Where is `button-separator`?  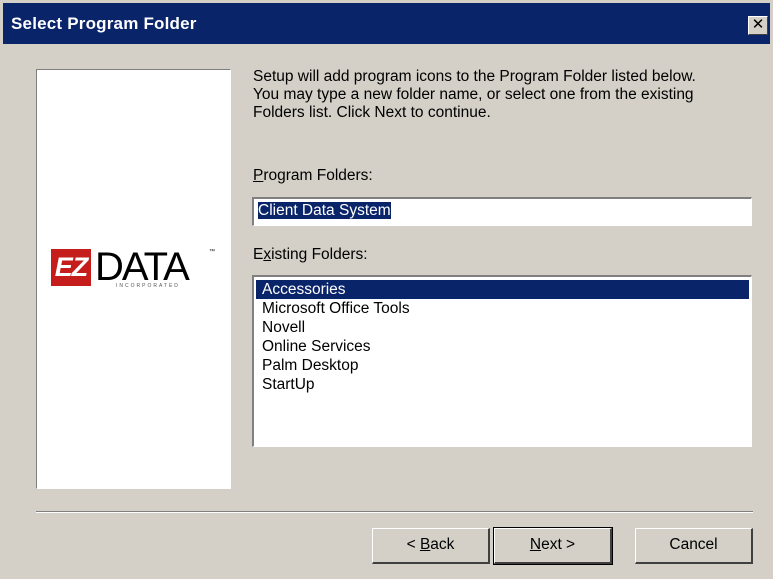
button-separator is located at coordinates (394, 512).